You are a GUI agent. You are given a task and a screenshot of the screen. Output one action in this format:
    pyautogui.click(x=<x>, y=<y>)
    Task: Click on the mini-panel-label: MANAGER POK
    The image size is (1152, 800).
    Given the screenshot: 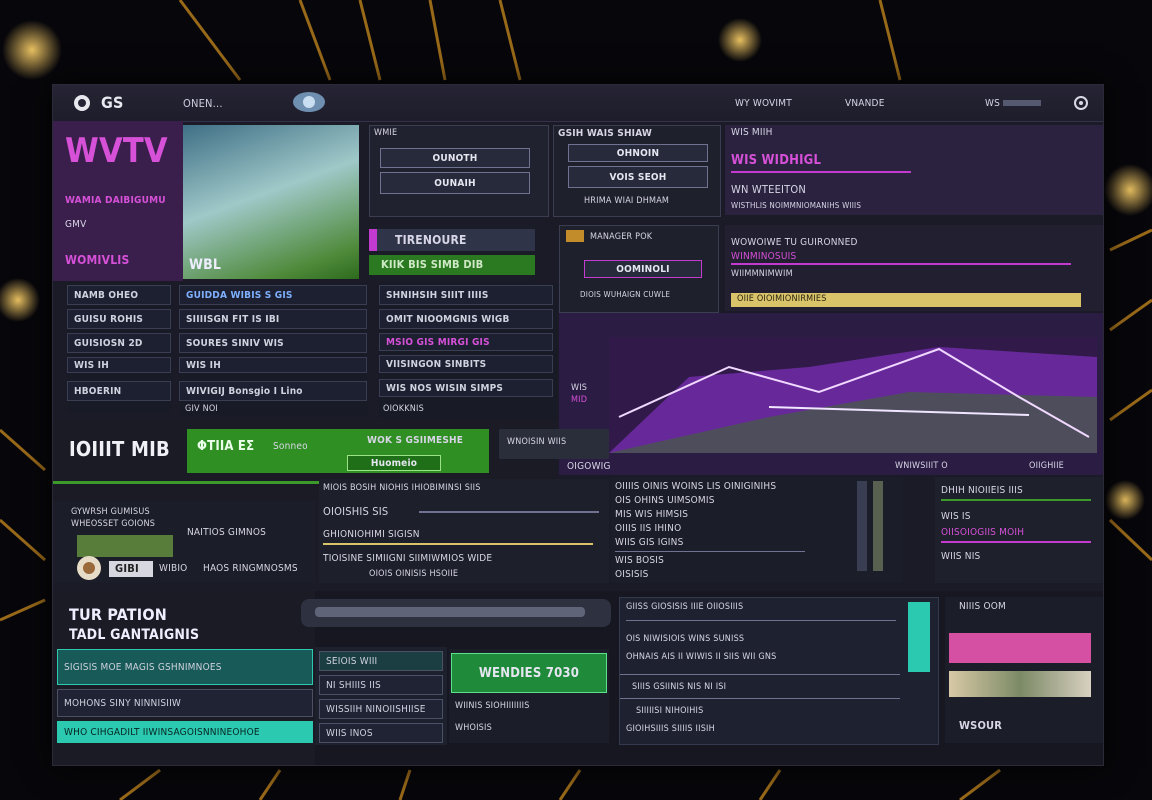 What is the action you would take?
    pyautogui.click(x=621, y=237)
    